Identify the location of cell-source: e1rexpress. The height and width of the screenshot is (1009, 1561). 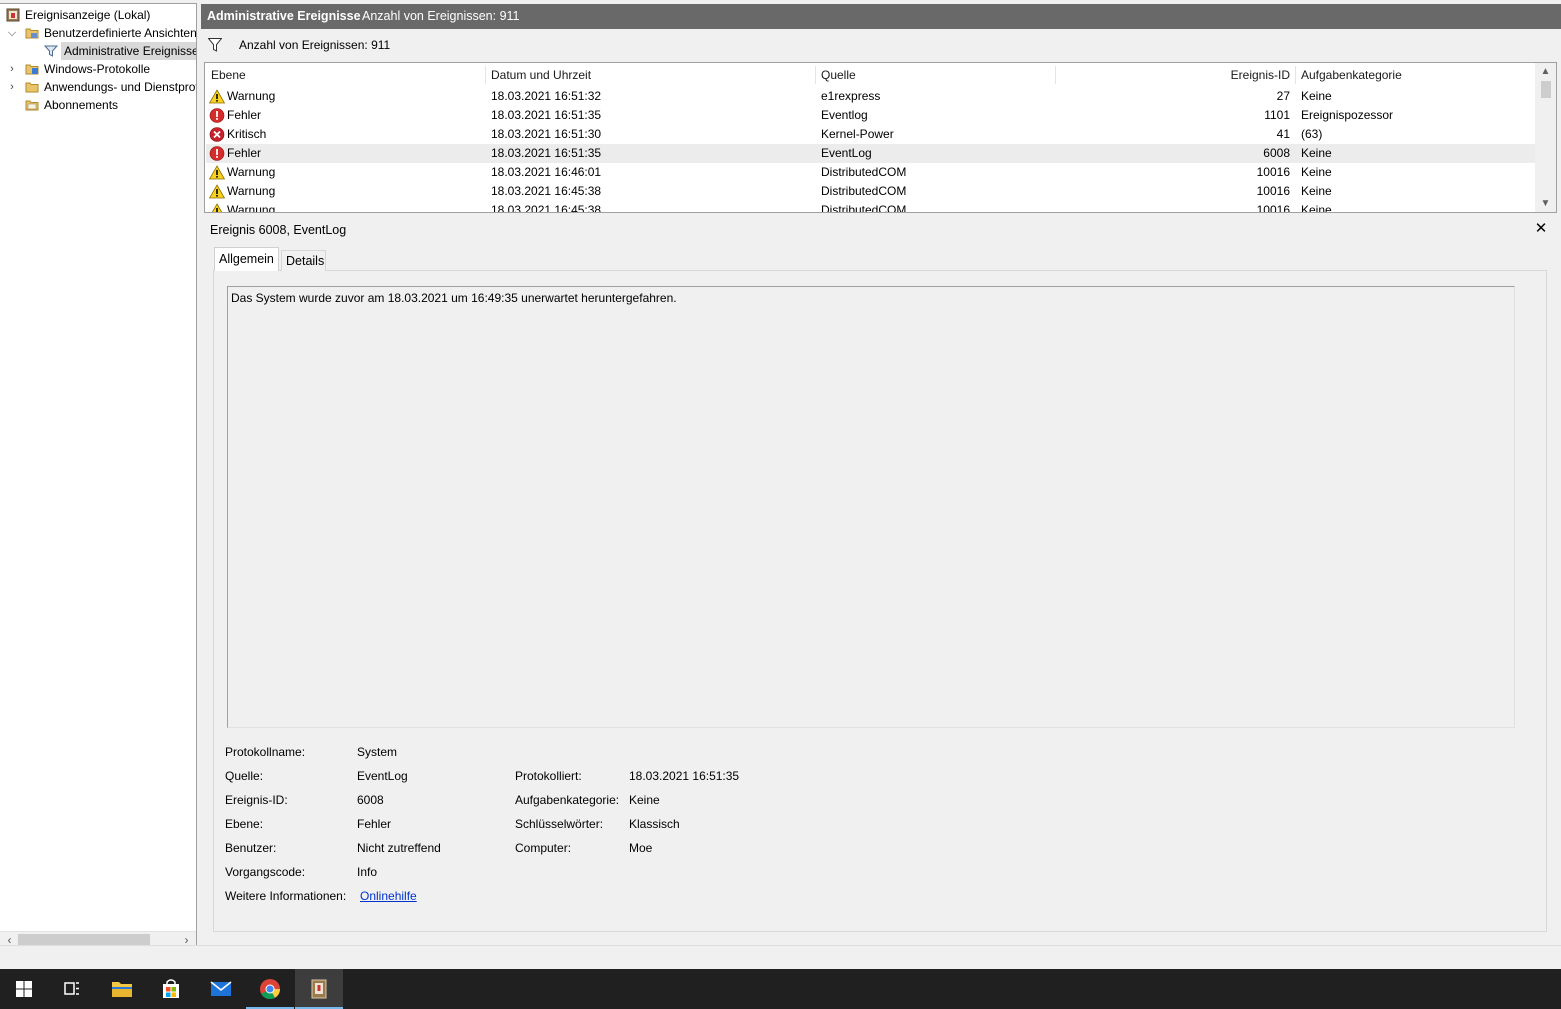
(851, 96).